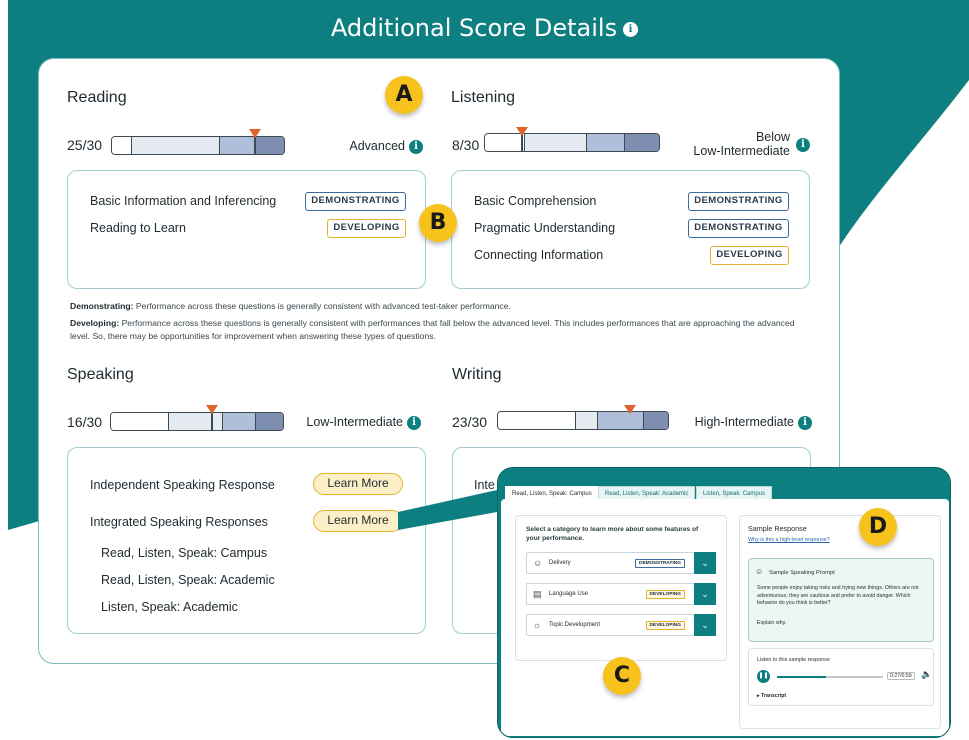 Image resolution: width=969 pixels, height=740 pixels. What do you see at coordinates (741, 151) in the screenshot?
I see `listening-level-line2: Low-Intermediate` at bounding box center [741, 151].